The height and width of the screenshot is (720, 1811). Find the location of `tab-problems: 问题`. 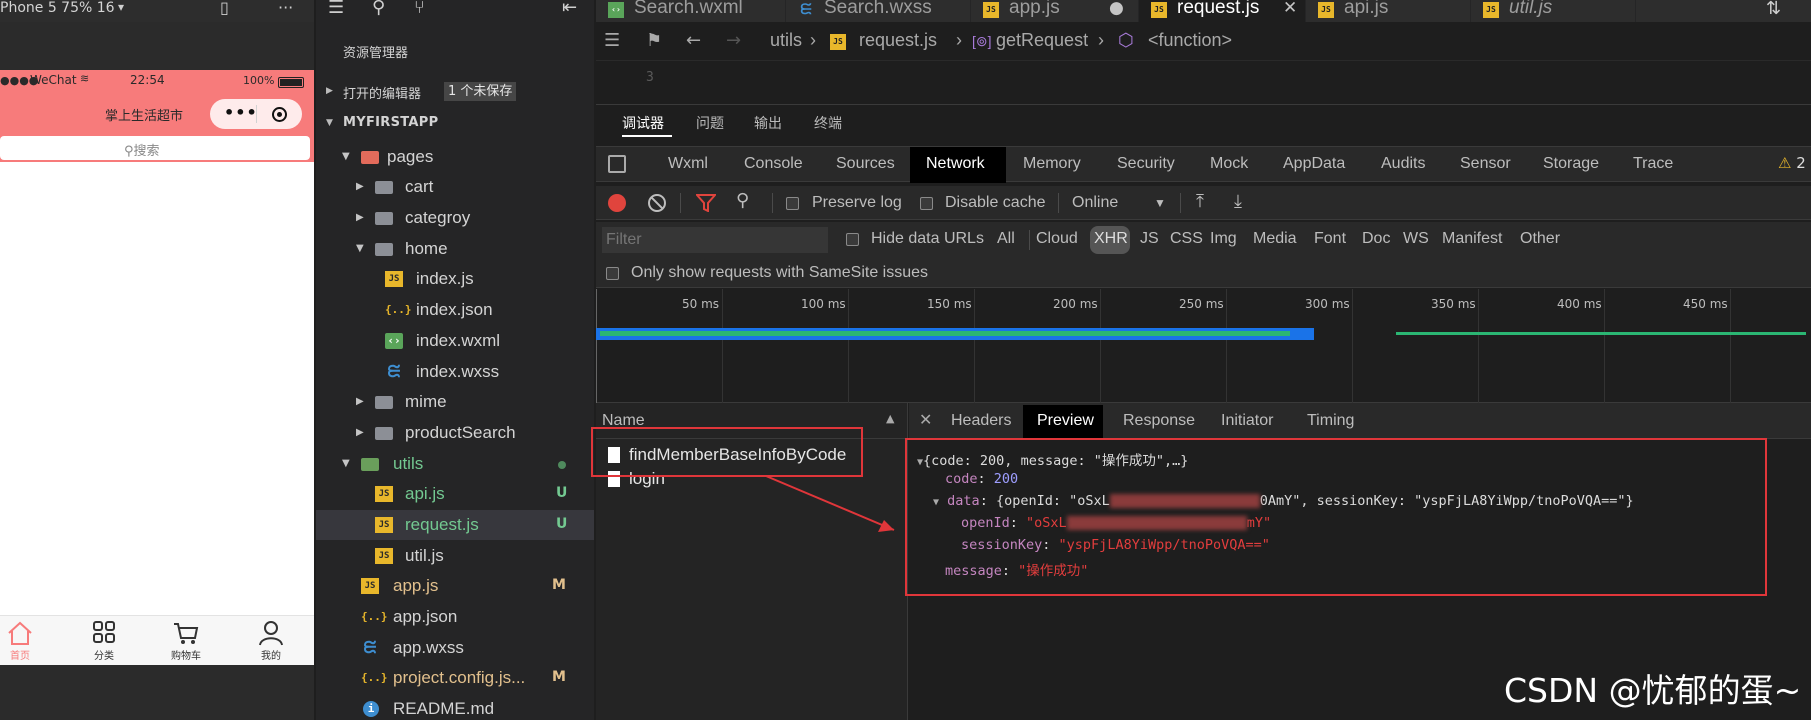

tab-problems: 问题 is located at coordinates (710, 123).